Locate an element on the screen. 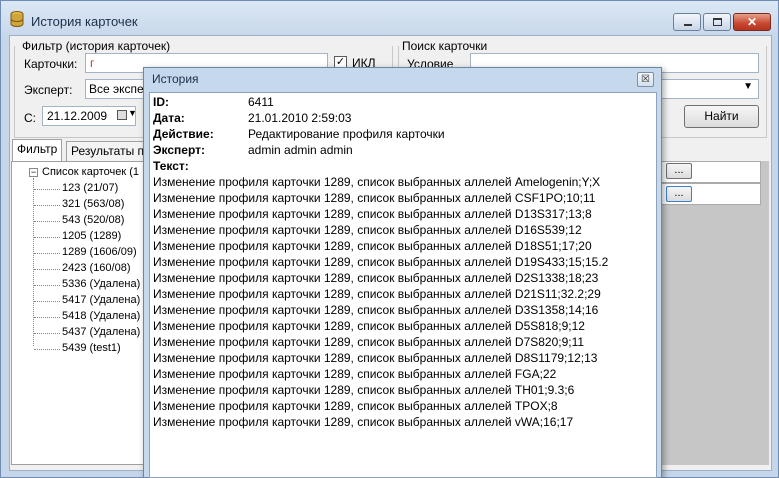 The height and width of the screenshot is (478, 779). expert-label: Эксперт: is located at coordinates (48, 90).